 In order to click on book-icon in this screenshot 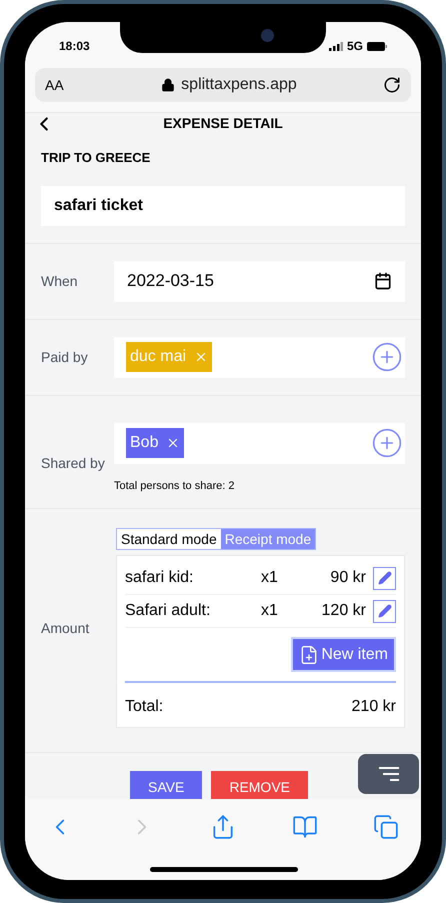, I will do `click(305, 827)`.